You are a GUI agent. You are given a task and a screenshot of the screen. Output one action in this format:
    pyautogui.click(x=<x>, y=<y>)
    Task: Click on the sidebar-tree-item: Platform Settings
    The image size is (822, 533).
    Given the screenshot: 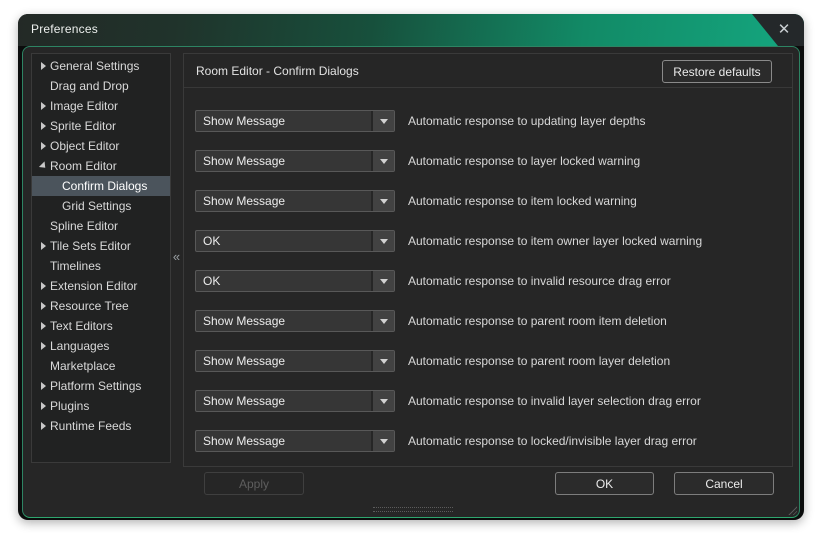 What is the action you would take?
    pyautogui.click(x=101, y=386)
    